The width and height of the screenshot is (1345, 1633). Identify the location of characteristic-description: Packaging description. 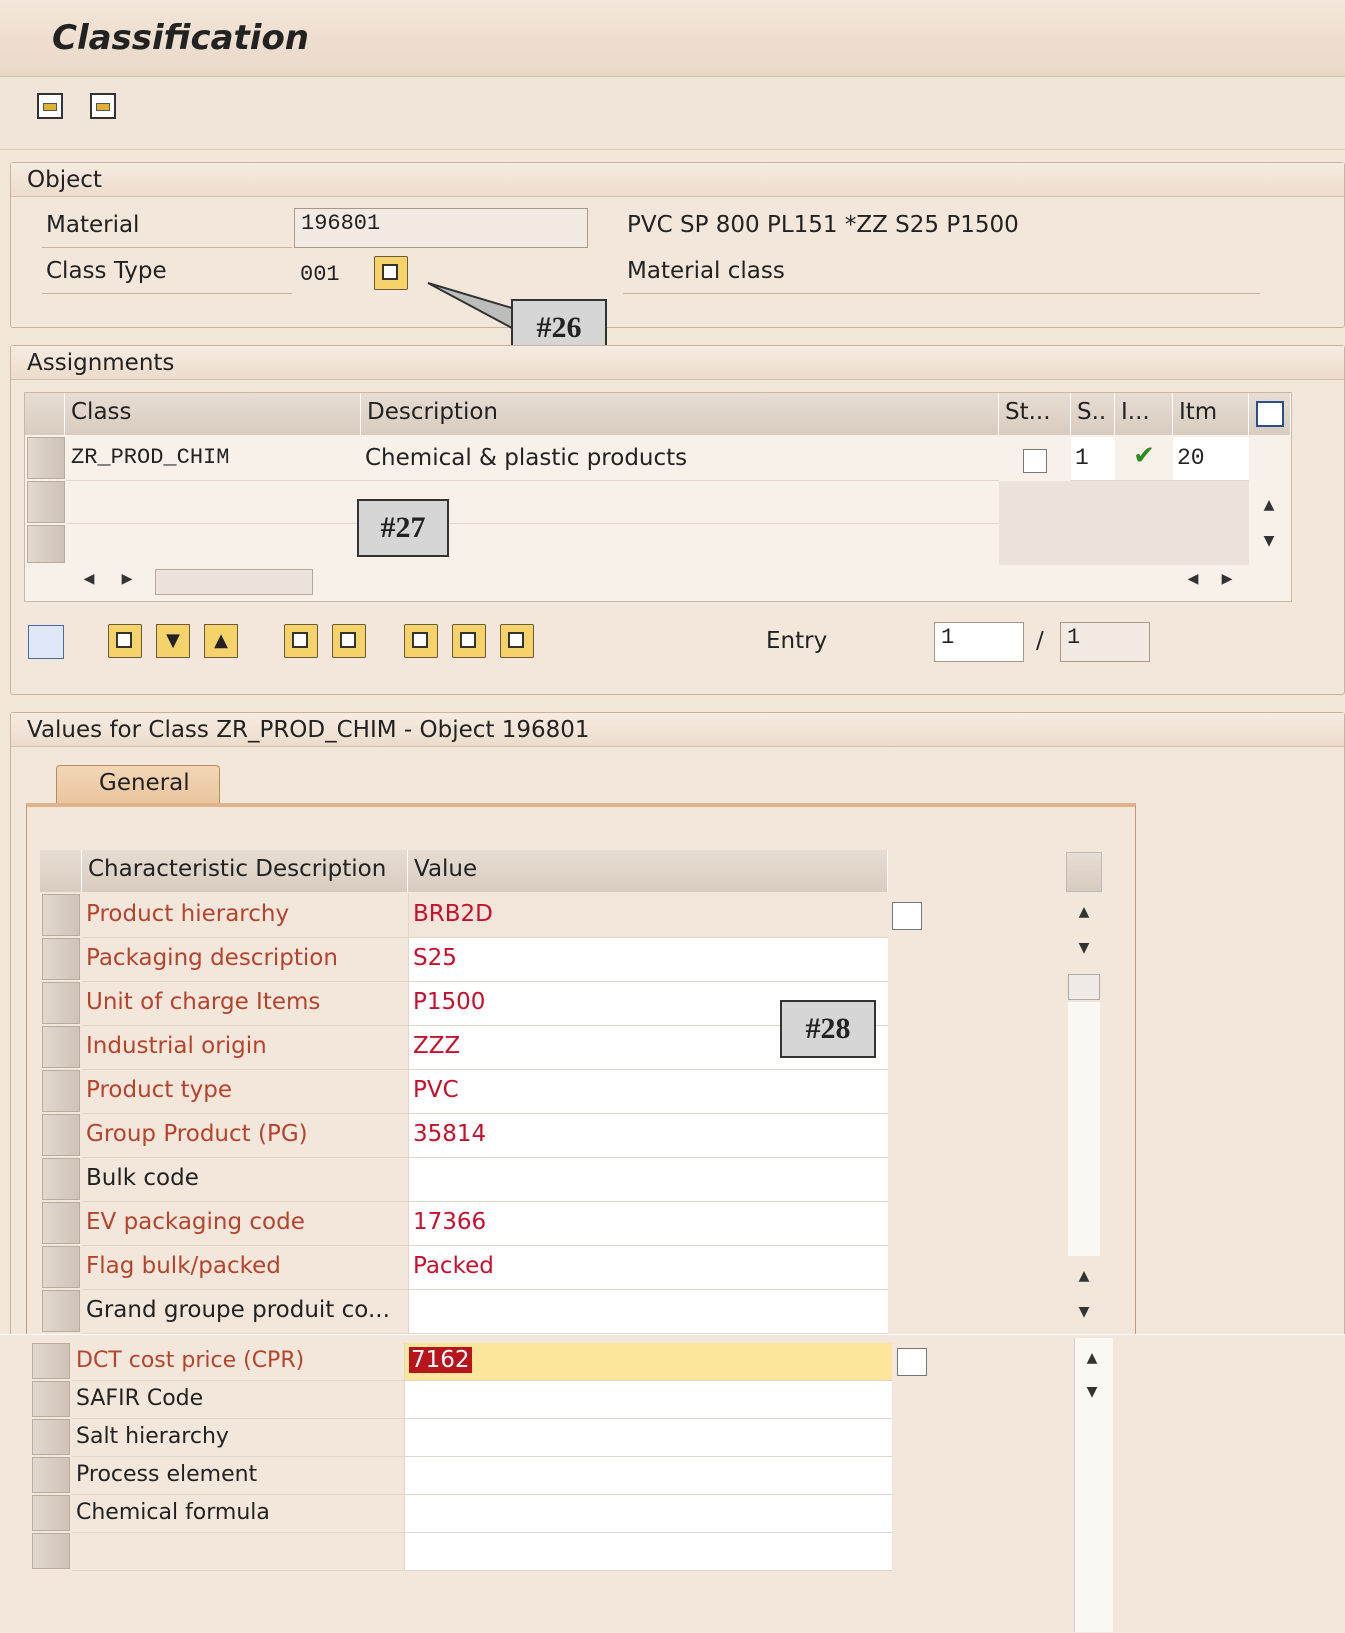
(245, 960).